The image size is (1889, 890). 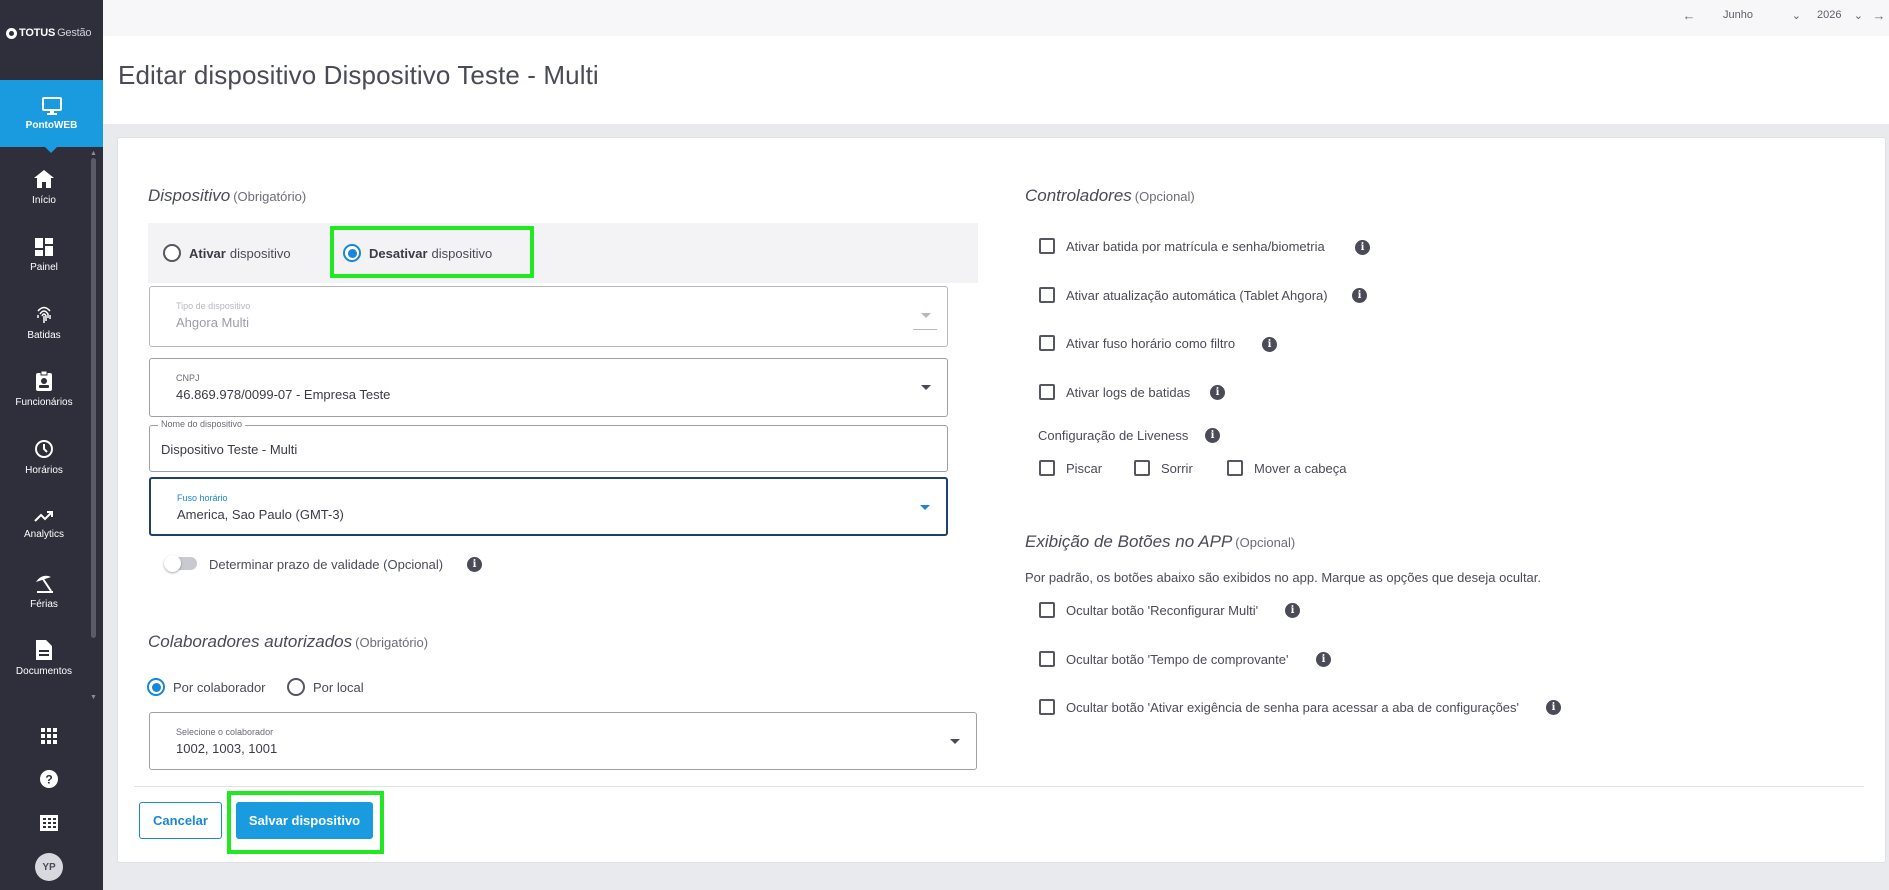 What do you see at coordinates (44, 314) in the screenshot?
I see `fingerprint-icon` at bounding box center [44, 314].